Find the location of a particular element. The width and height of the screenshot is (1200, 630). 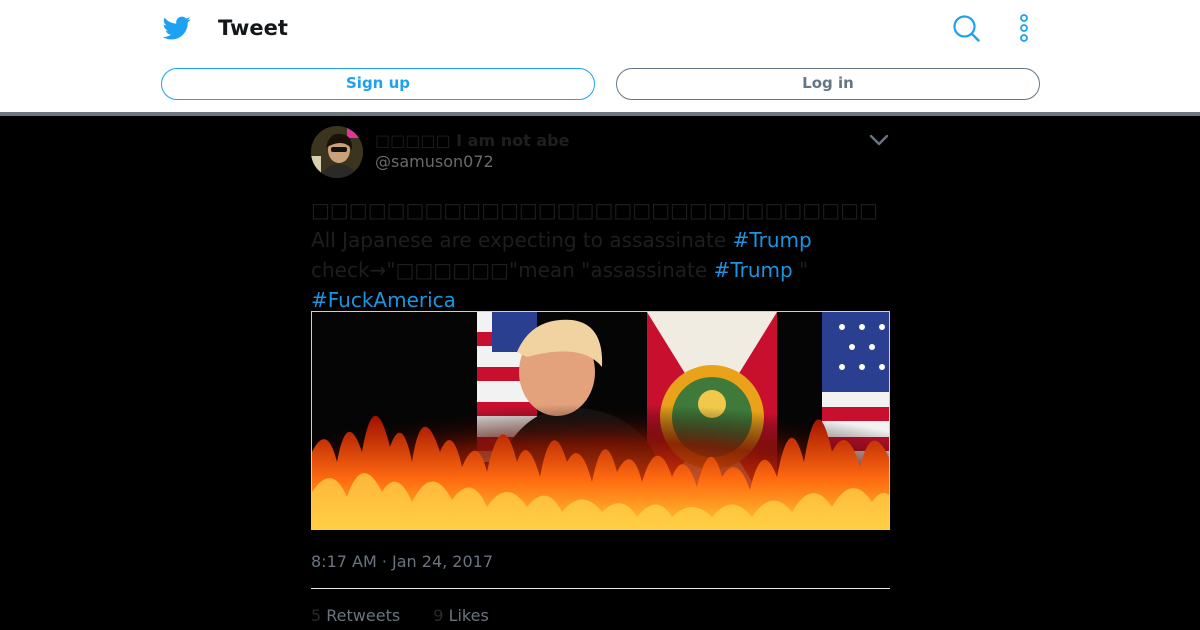

retweets-stat: 5 Retweets is located at coordinates (355, 616).